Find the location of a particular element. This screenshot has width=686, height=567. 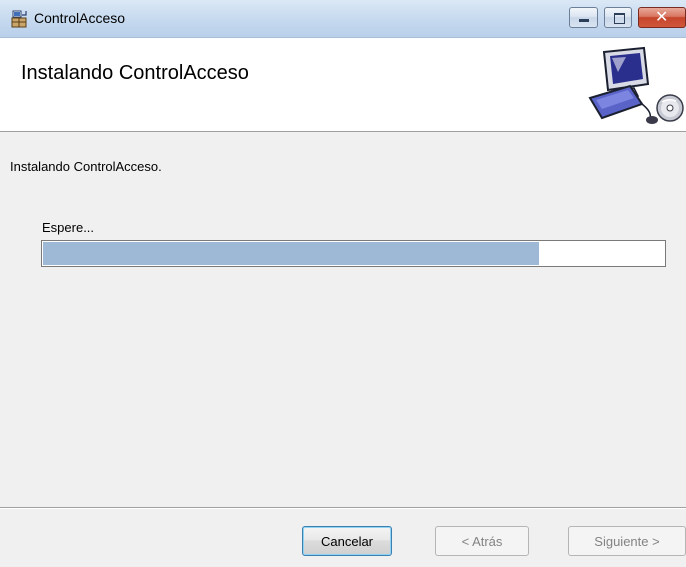

status-text: Instalando ControlAcceso. is located at coordinates (86, 166).